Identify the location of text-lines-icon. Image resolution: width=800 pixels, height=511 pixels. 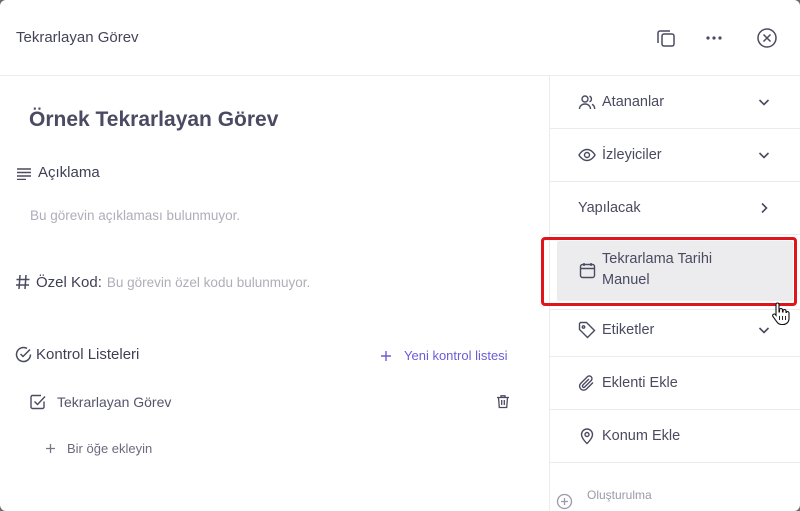
(24, 173).